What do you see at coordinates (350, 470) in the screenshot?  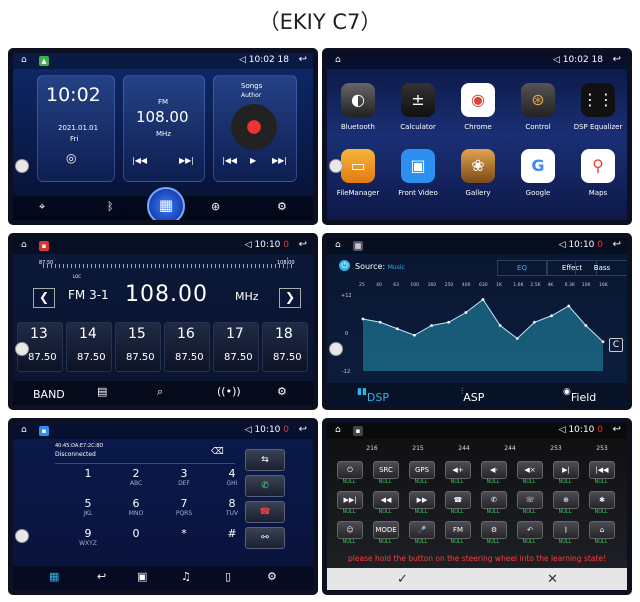 I see `steering-key: ⏻` at bounding box center [350, 470].